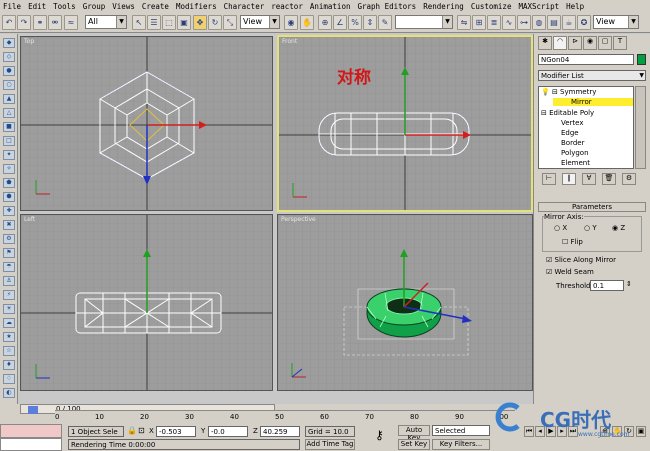 The height and width of the screenshot is (451, 650). What do you see at coordinates (529, 431) in the screenshot?
I see `go-to-start-icon: ⏮` at bounding box center [529, 431].